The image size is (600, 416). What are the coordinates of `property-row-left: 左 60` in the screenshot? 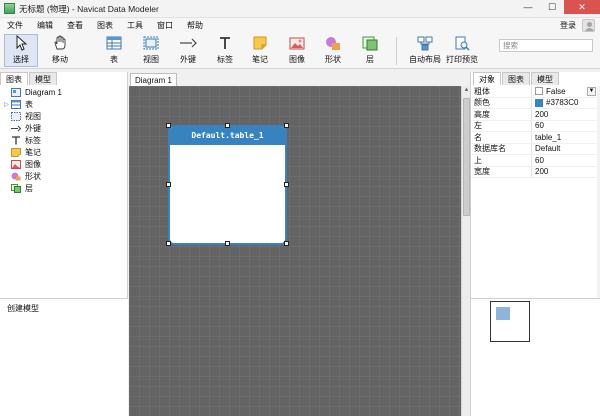 It's located at (534, 126).